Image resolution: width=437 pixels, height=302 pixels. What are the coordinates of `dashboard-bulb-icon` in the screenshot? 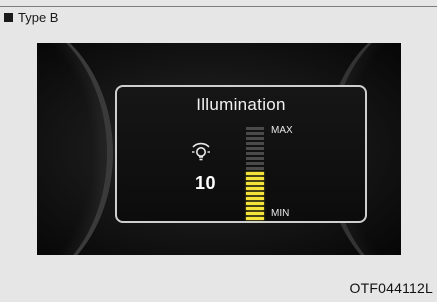 It's located at (201, 151).